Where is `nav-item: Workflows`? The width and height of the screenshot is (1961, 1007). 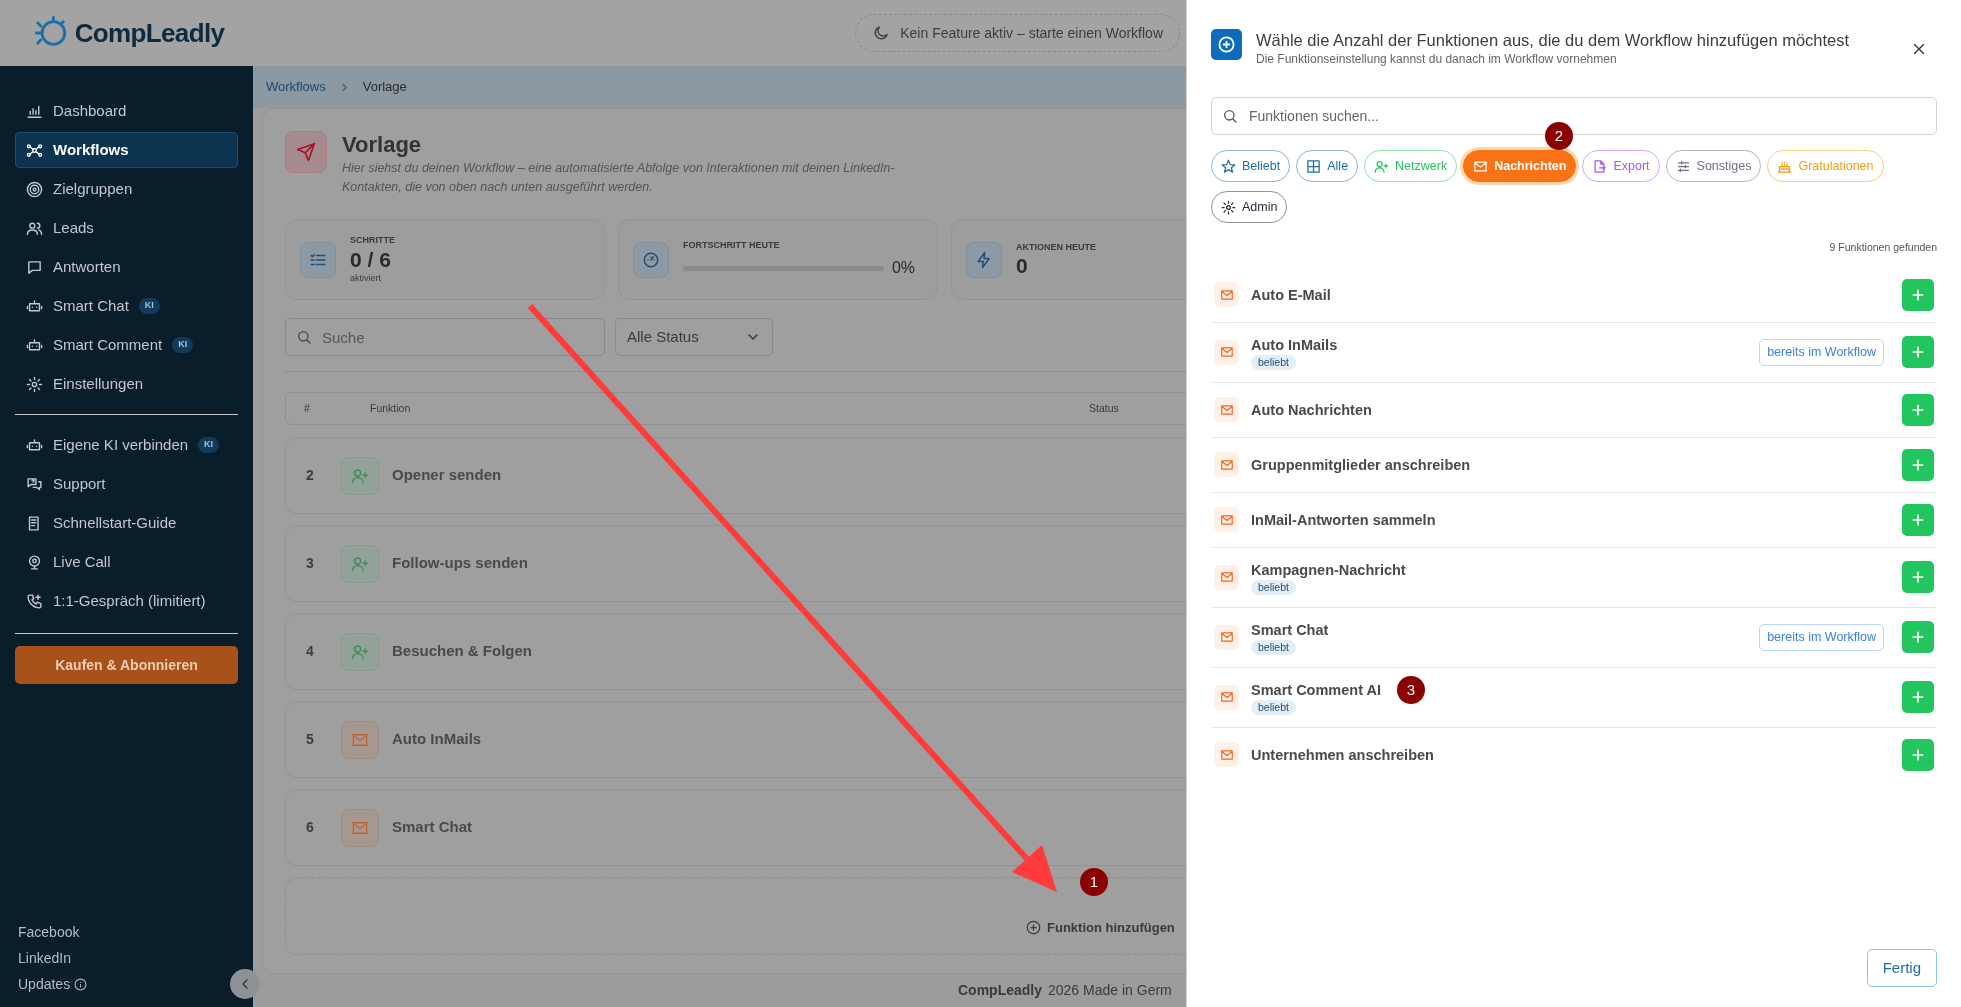 nav-item: Workflows is located at coordinates (126, 150).